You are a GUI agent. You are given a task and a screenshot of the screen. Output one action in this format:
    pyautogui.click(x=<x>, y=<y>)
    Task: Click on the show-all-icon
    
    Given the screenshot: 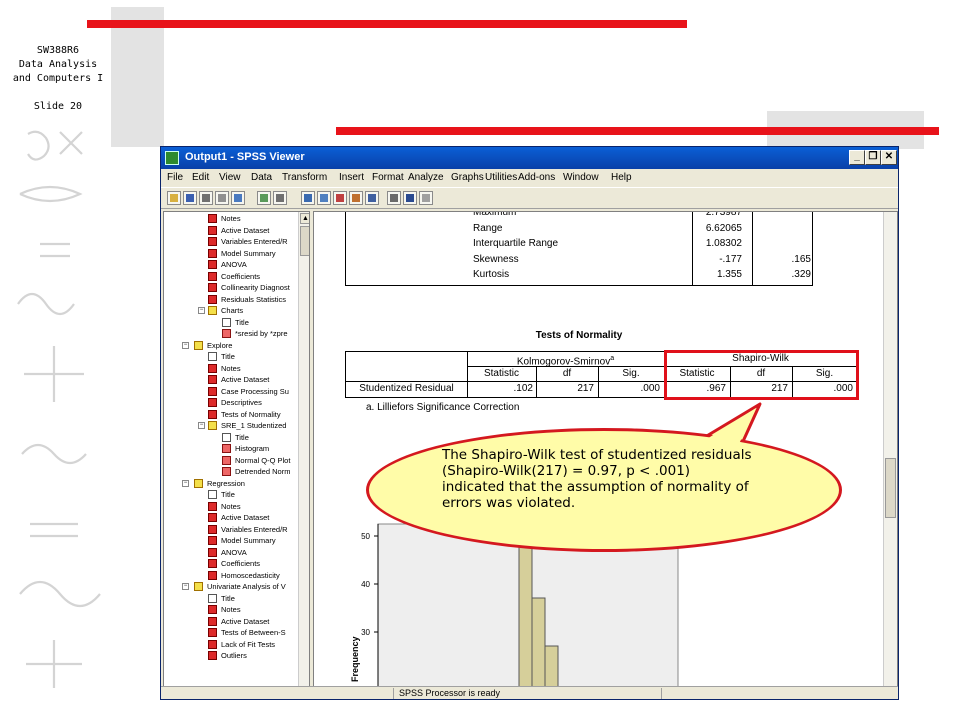 What is the action you would take?
    pyautogui.click(x=394, y=198)
    